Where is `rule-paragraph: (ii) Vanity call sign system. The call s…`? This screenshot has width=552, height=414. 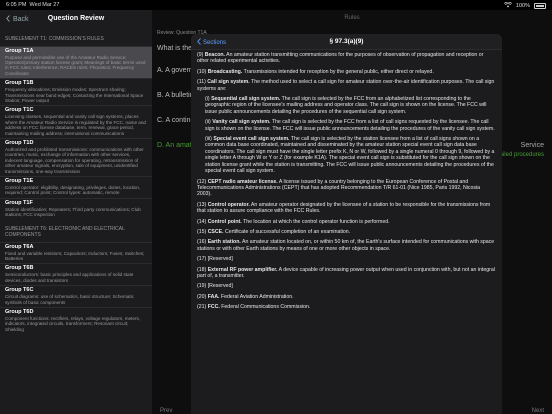 rule-paragraph: (ii) Vanity call sign system. The call s… is located at coordinates (350, 125).